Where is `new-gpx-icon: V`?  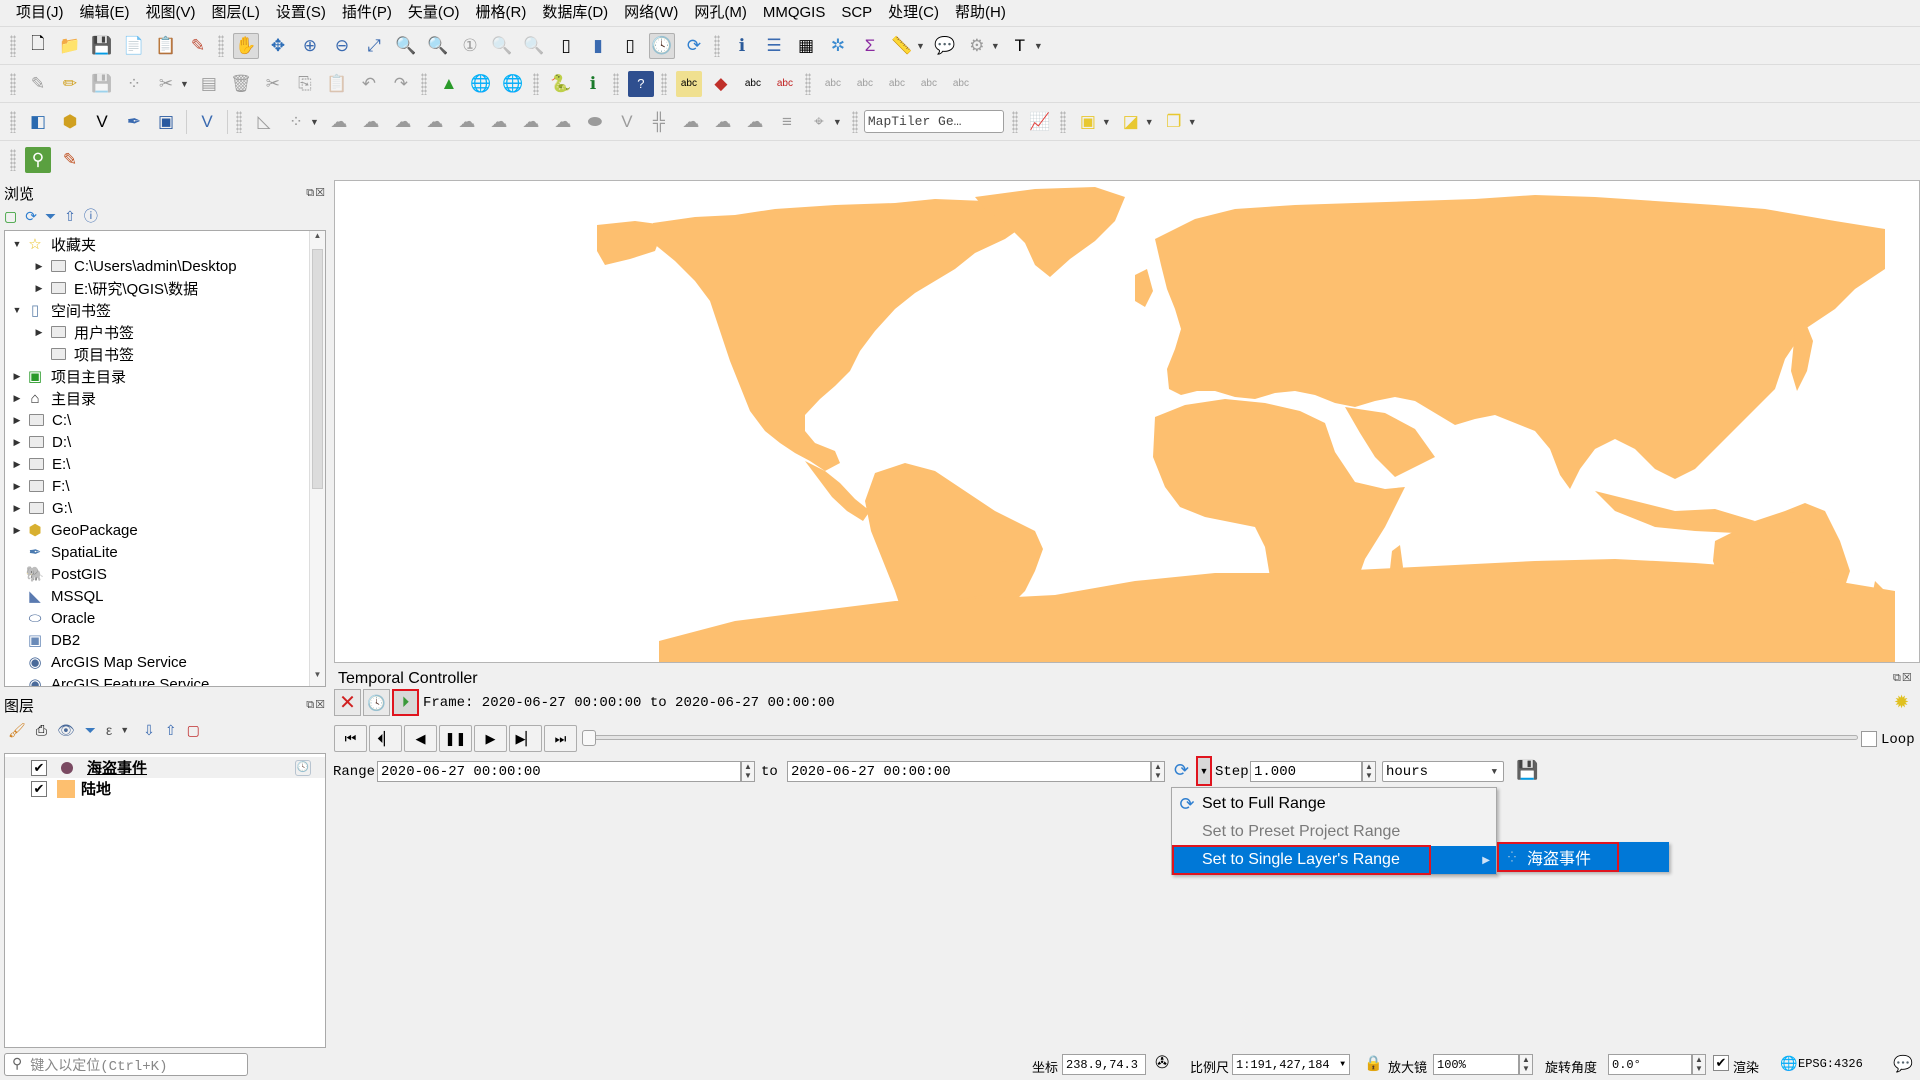
new-gpx-icon: V is located at coordinates (207, 122).